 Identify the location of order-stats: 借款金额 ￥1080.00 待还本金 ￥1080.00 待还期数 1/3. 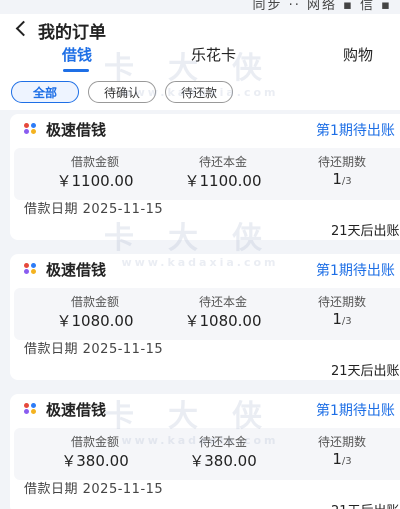
(207, 314).